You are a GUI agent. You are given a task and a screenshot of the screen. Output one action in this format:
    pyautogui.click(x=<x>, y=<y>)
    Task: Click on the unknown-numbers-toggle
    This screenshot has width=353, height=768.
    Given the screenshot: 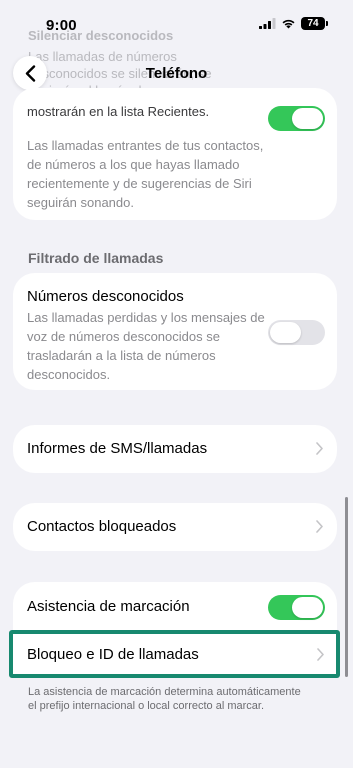 What is the action you would take?
    pyautogui.click(x=296, y=332)
    